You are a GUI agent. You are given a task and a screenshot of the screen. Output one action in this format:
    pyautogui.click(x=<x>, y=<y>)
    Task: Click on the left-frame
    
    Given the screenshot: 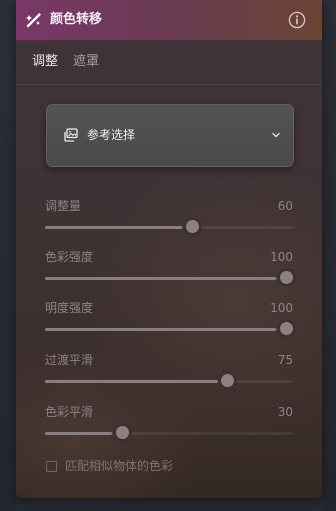 What is the action you would take?
    pyautogui.click(x=8, y=255)
    